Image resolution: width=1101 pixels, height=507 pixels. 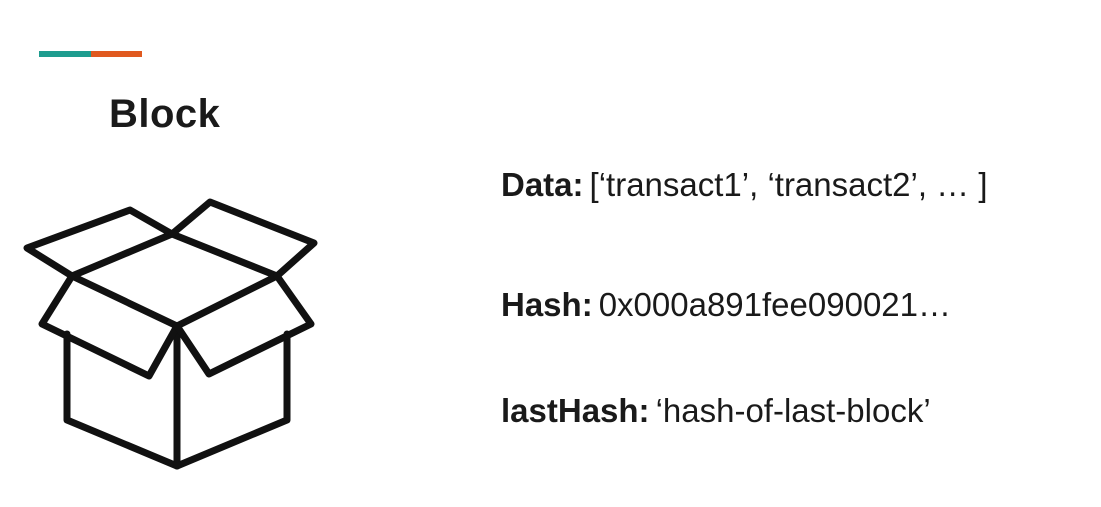 What do you see at coordinates (116, 54) in the screenshot?
I see `accent-segment-orange` at bounding box center [116, 54].